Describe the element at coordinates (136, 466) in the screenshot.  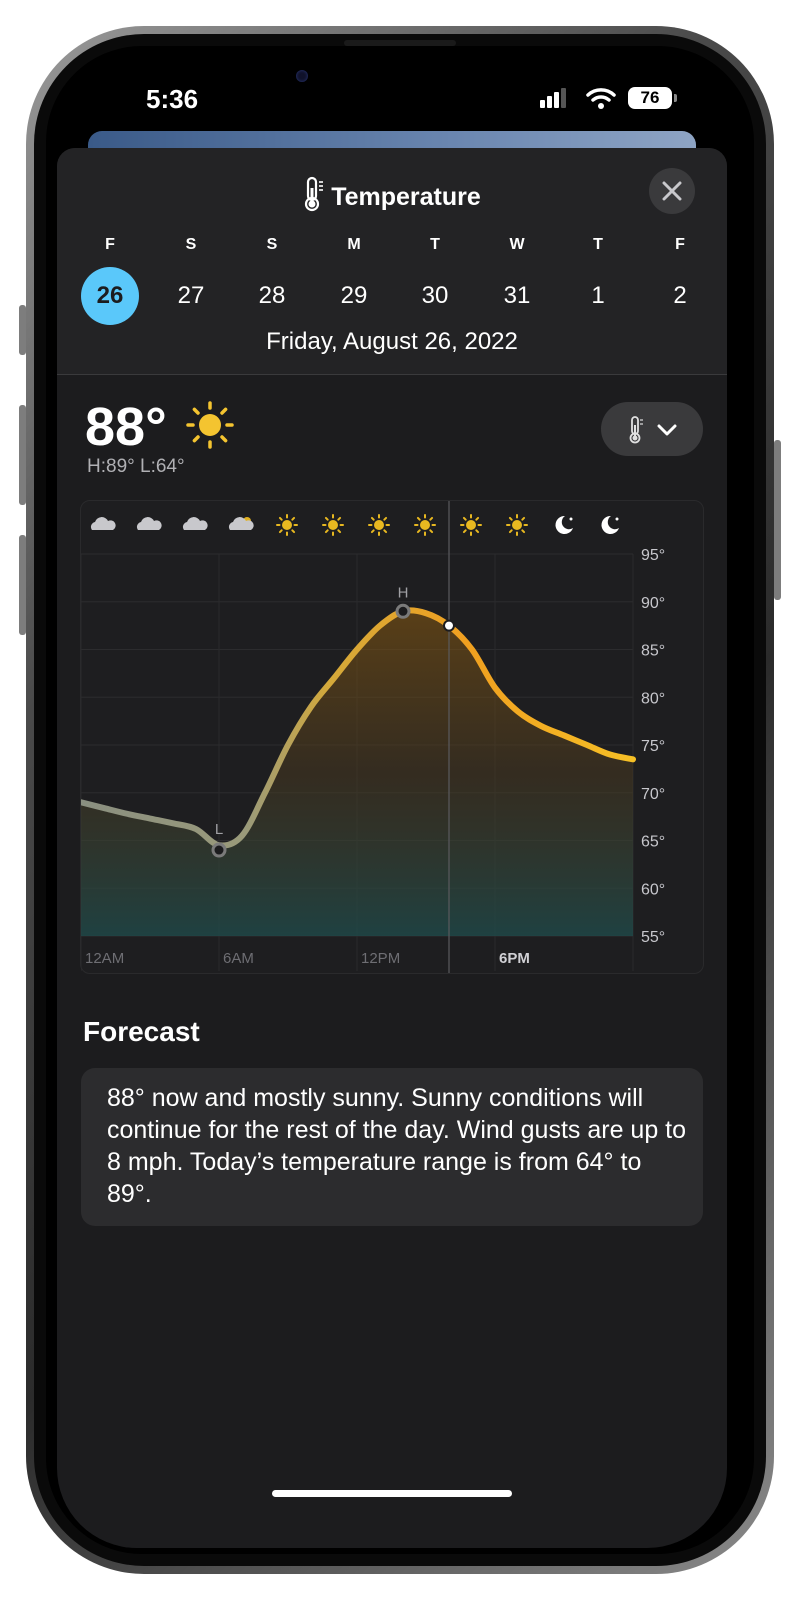
I see `high-low-label: H:89° L:64°` at that location.